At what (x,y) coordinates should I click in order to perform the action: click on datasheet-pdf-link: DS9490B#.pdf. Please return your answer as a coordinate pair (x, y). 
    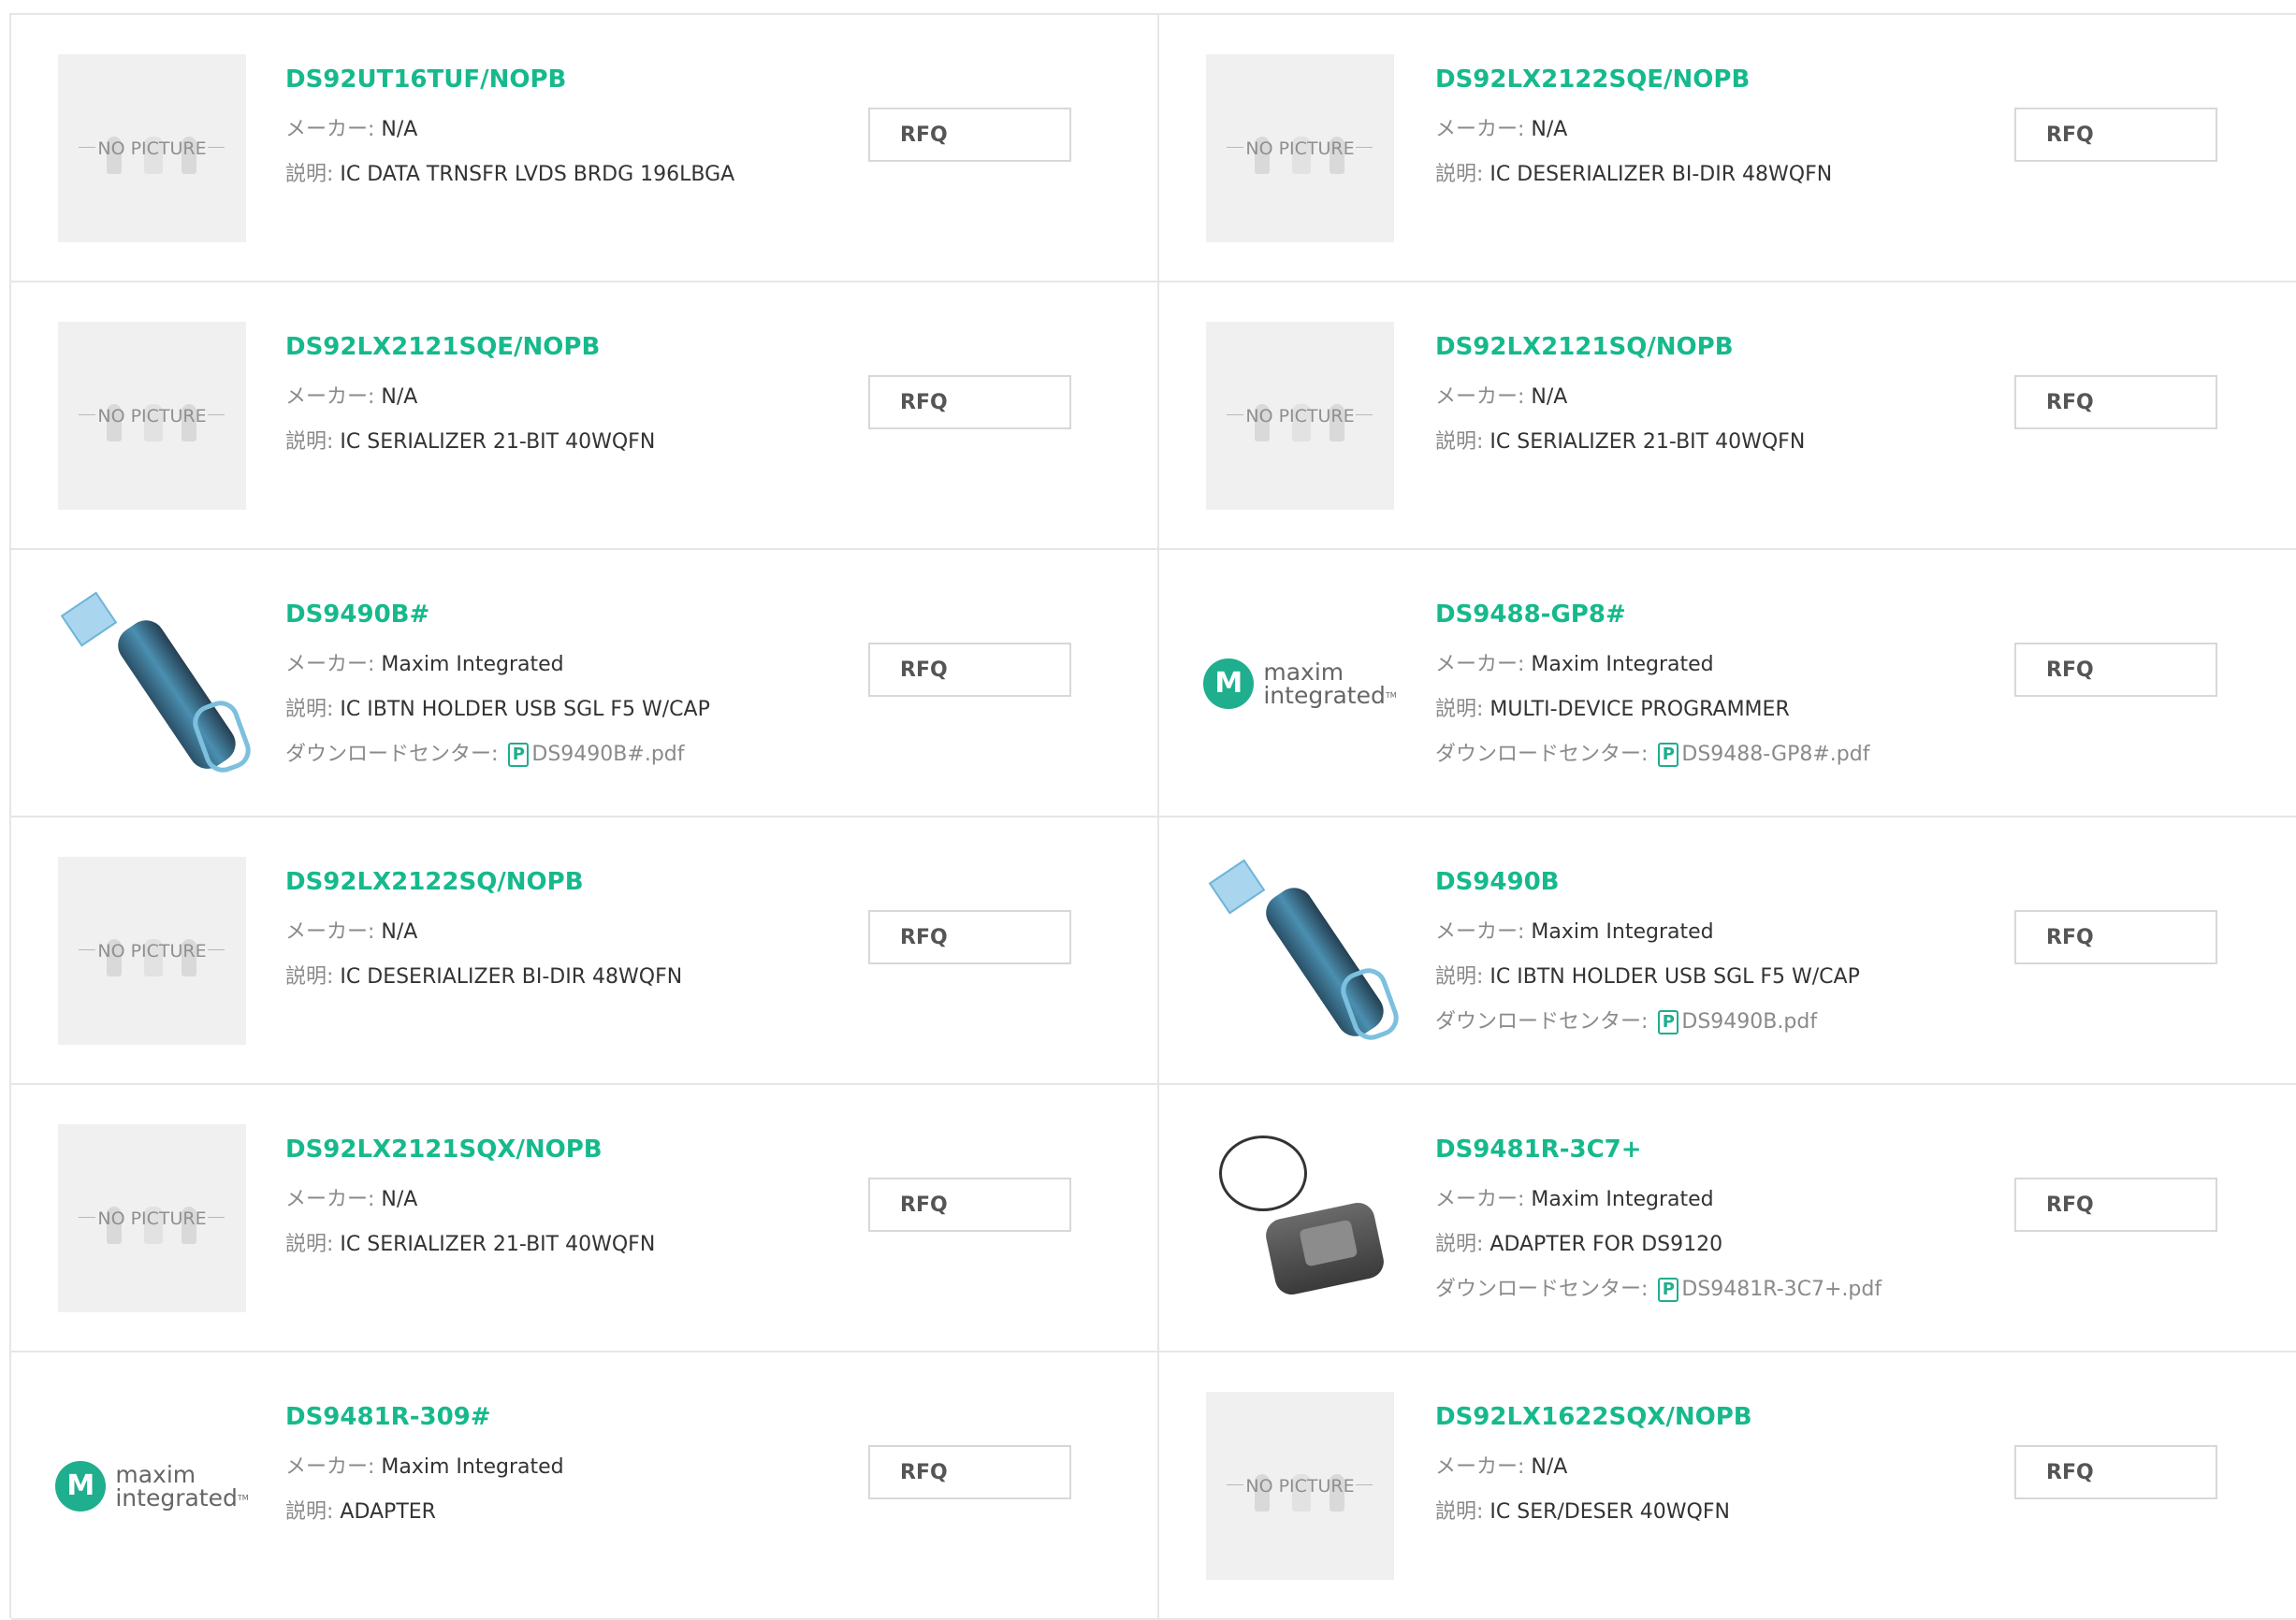
    Looking at the image, I should click on (607, 754).